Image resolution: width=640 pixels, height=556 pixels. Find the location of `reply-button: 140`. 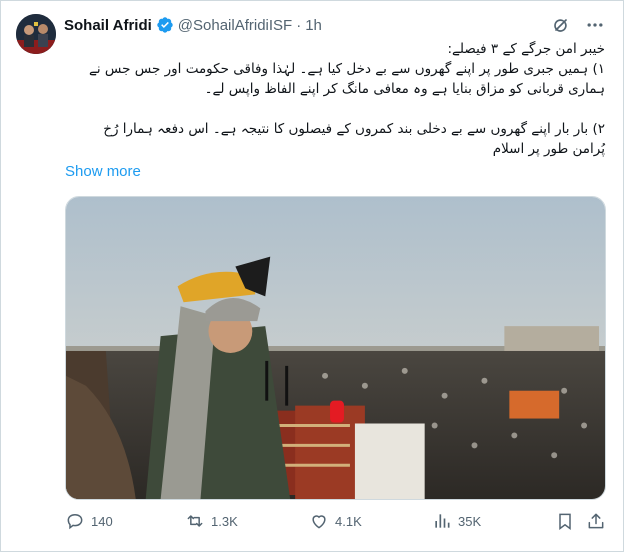

reply-button: 140 is located at coordinates (89, 521).